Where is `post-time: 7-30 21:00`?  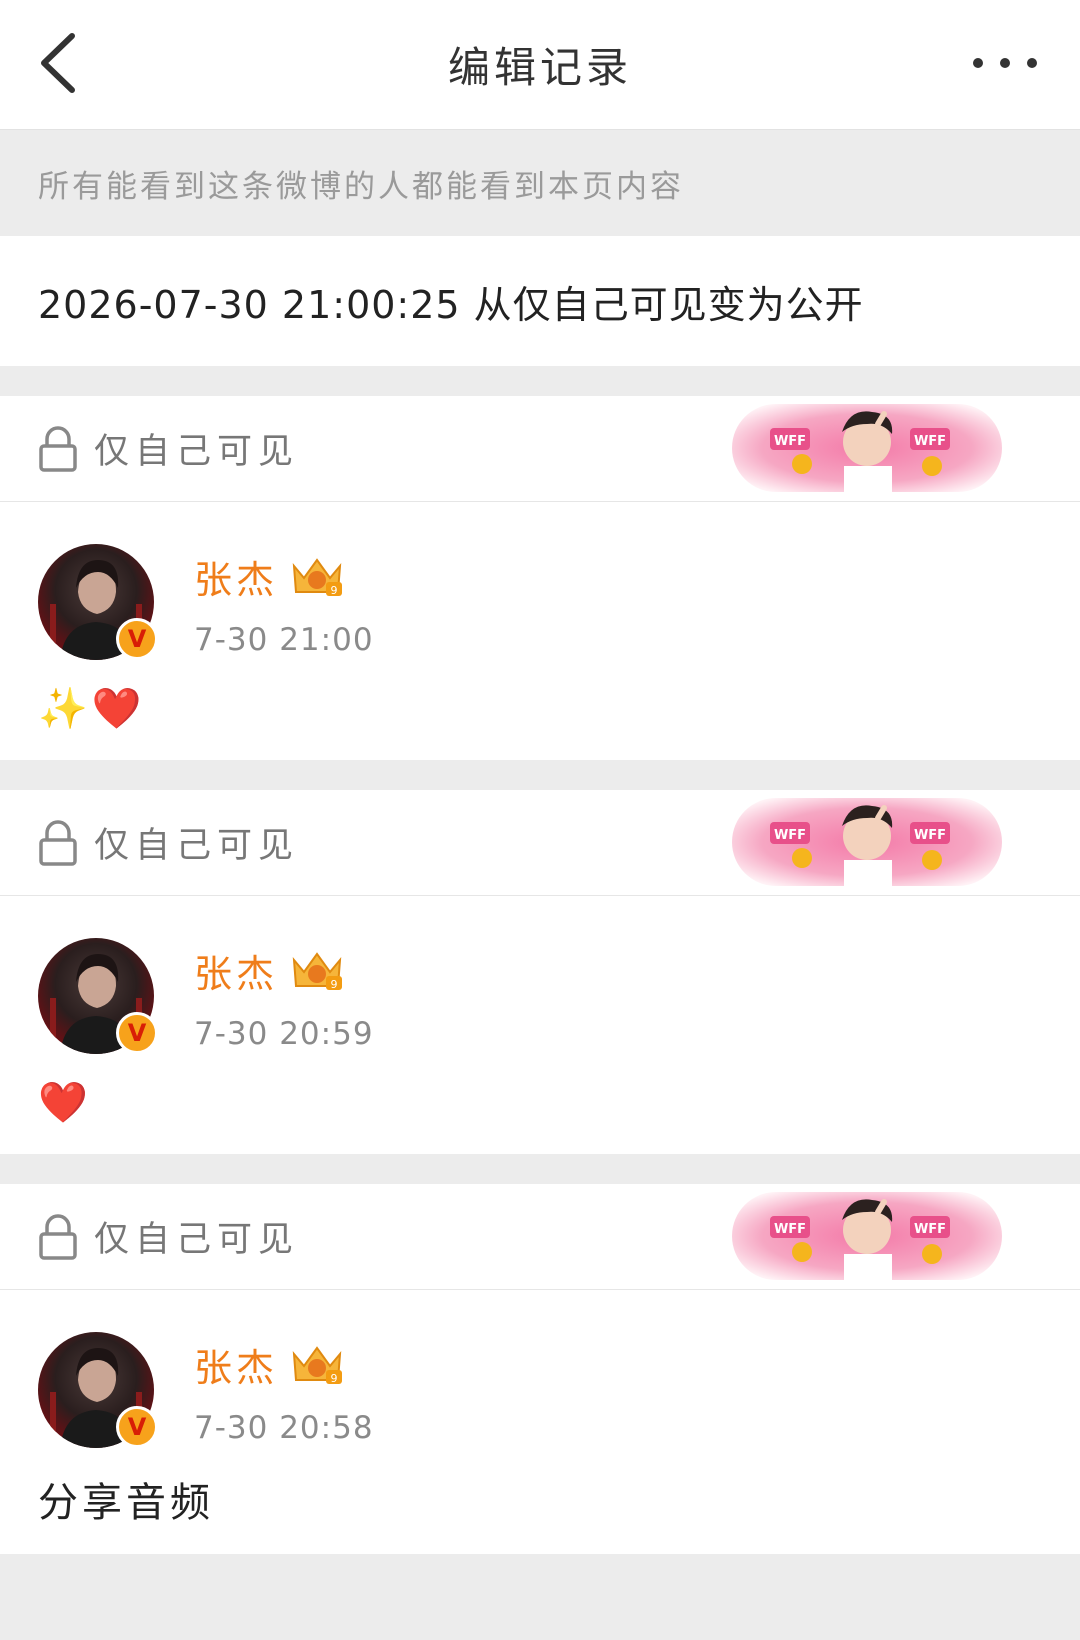 post-time: 7-30 21:00 is located at coordinates (284, 640).